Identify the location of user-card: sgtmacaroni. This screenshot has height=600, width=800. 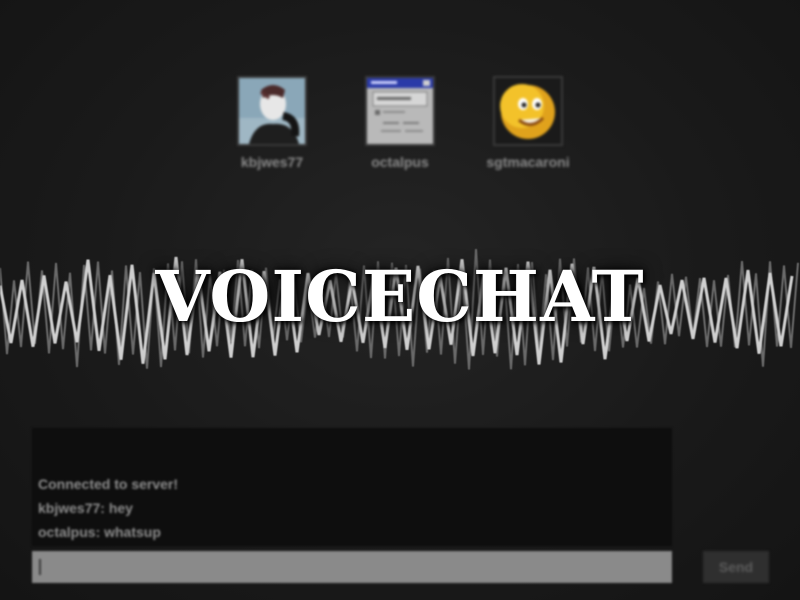
(528, 123).